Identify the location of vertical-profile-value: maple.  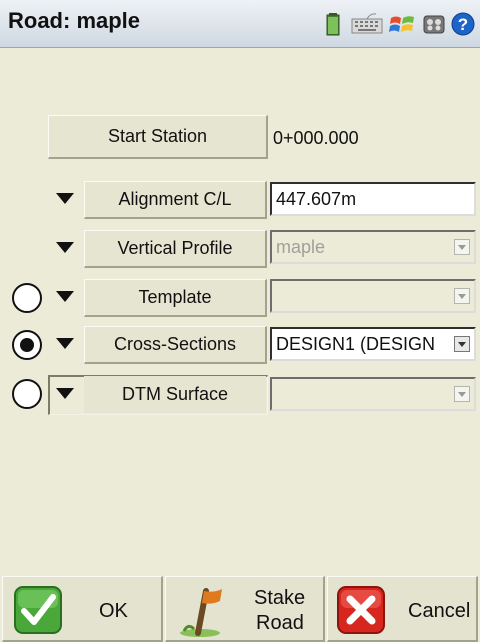
(301, 246).